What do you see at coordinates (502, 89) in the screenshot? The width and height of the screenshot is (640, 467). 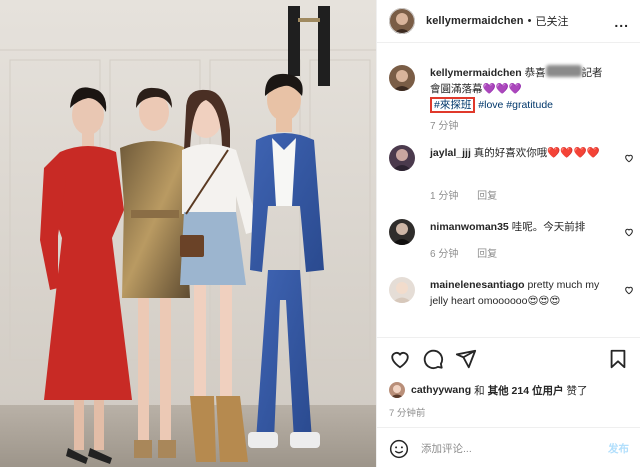 I see `caption-emoji: 💜💜💜` at bounding box center [502, 89].